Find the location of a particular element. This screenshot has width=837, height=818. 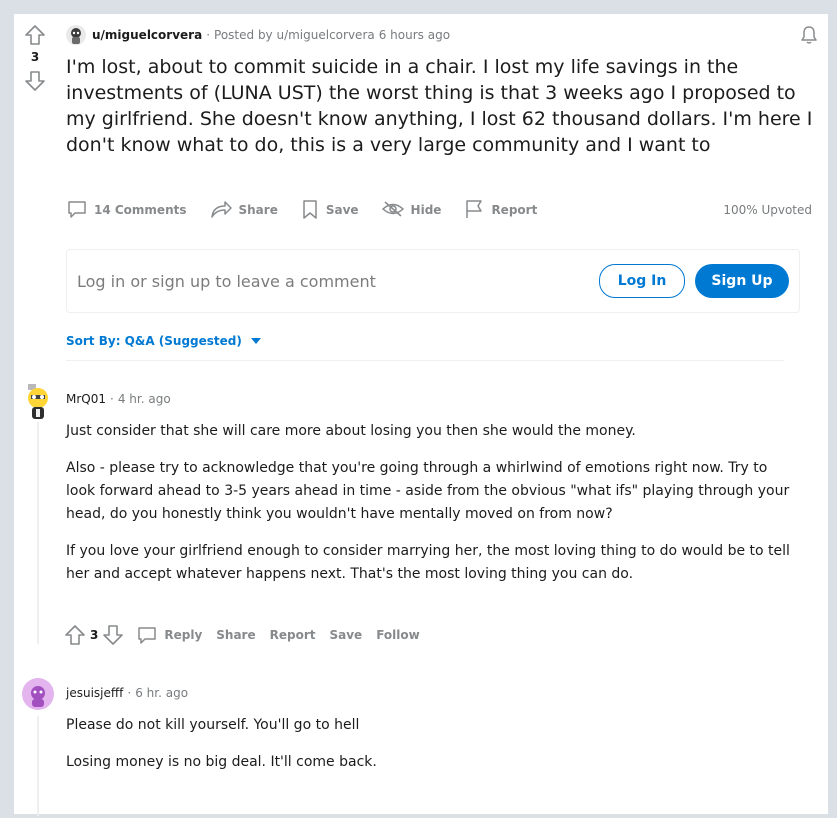

comment-meta: MrQ01 · 4 hr. ago is located at coordinates (118, 399).